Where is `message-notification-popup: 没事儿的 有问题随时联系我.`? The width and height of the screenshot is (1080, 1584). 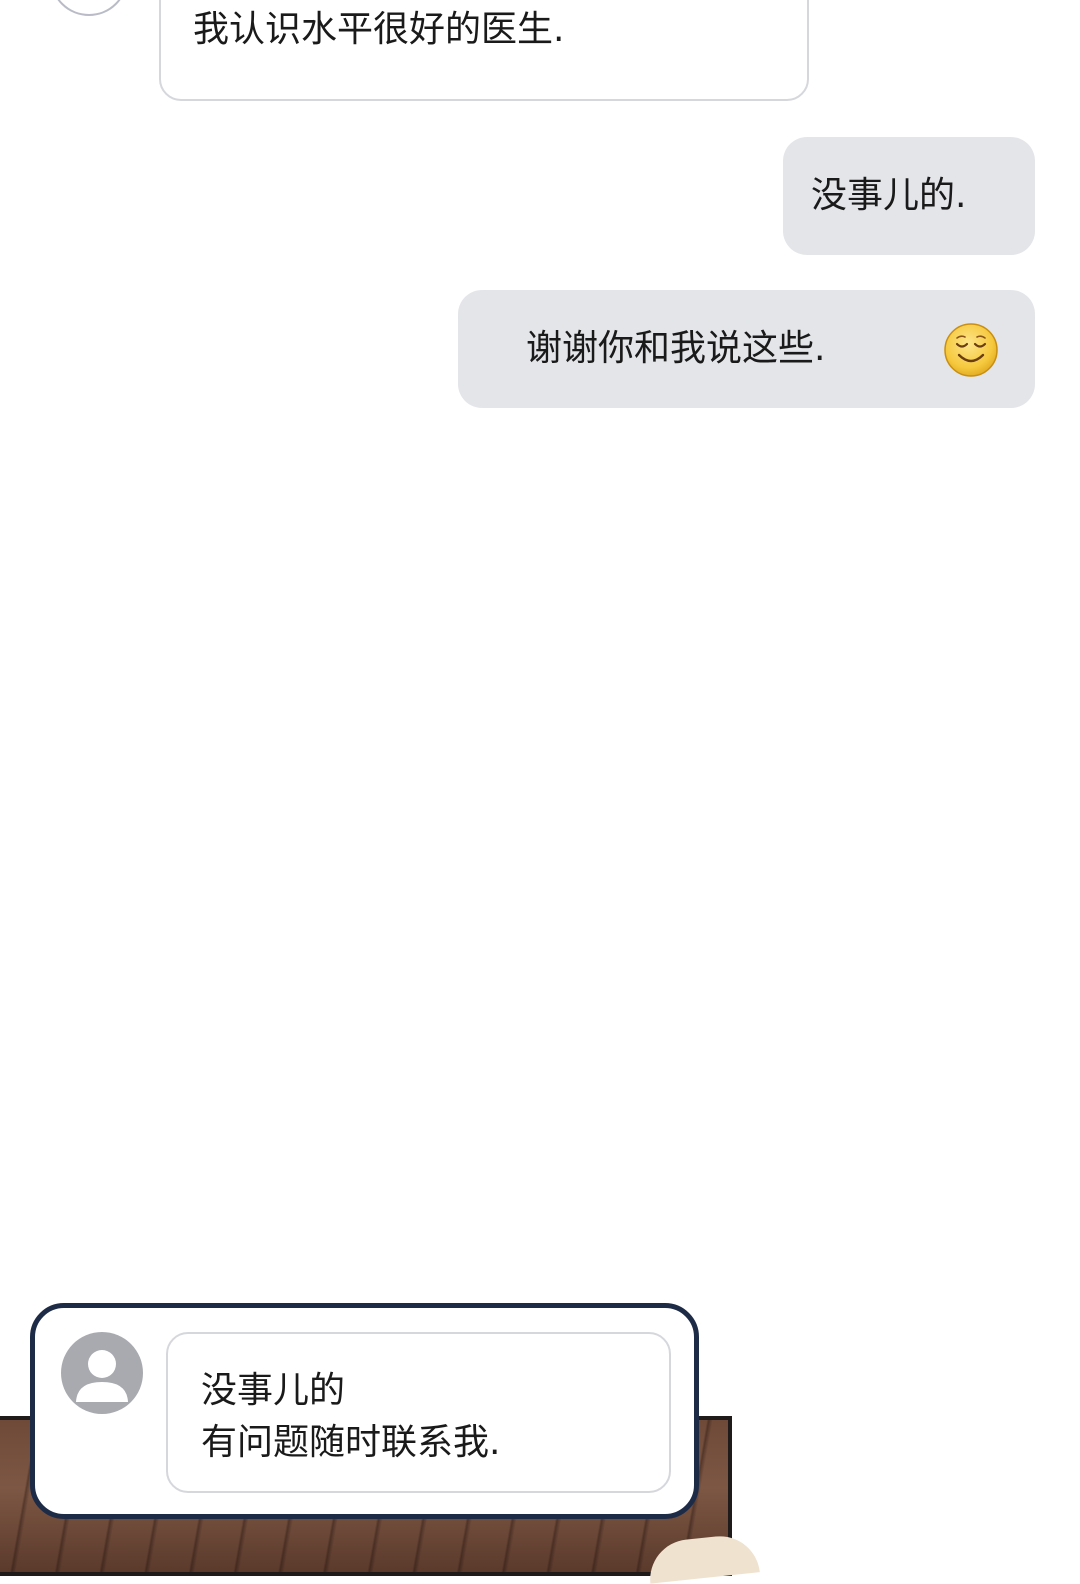
message-notification-popup: 没事儿的 有问题随时联系我. is located at coordinates (364, 1411).